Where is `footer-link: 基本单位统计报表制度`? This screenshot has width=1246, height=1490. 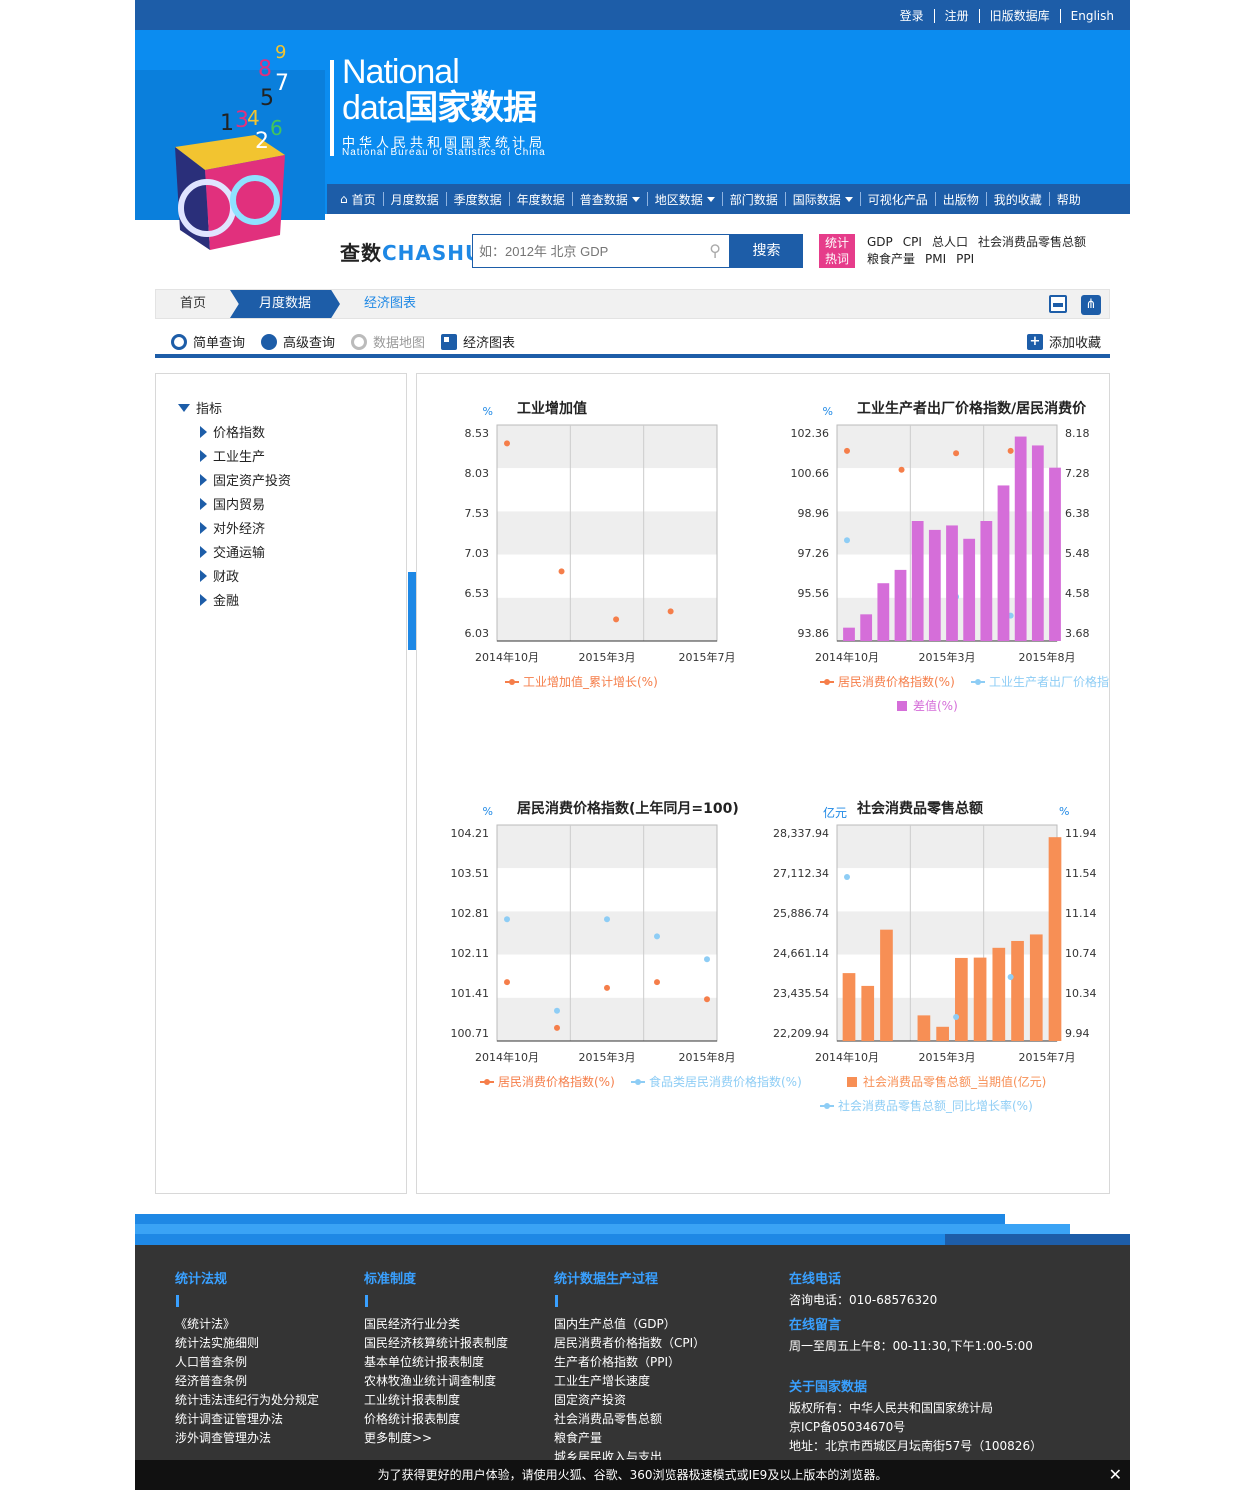
footer-link: 基本单位统计报表制度 is located at coordinates (436, 1362).